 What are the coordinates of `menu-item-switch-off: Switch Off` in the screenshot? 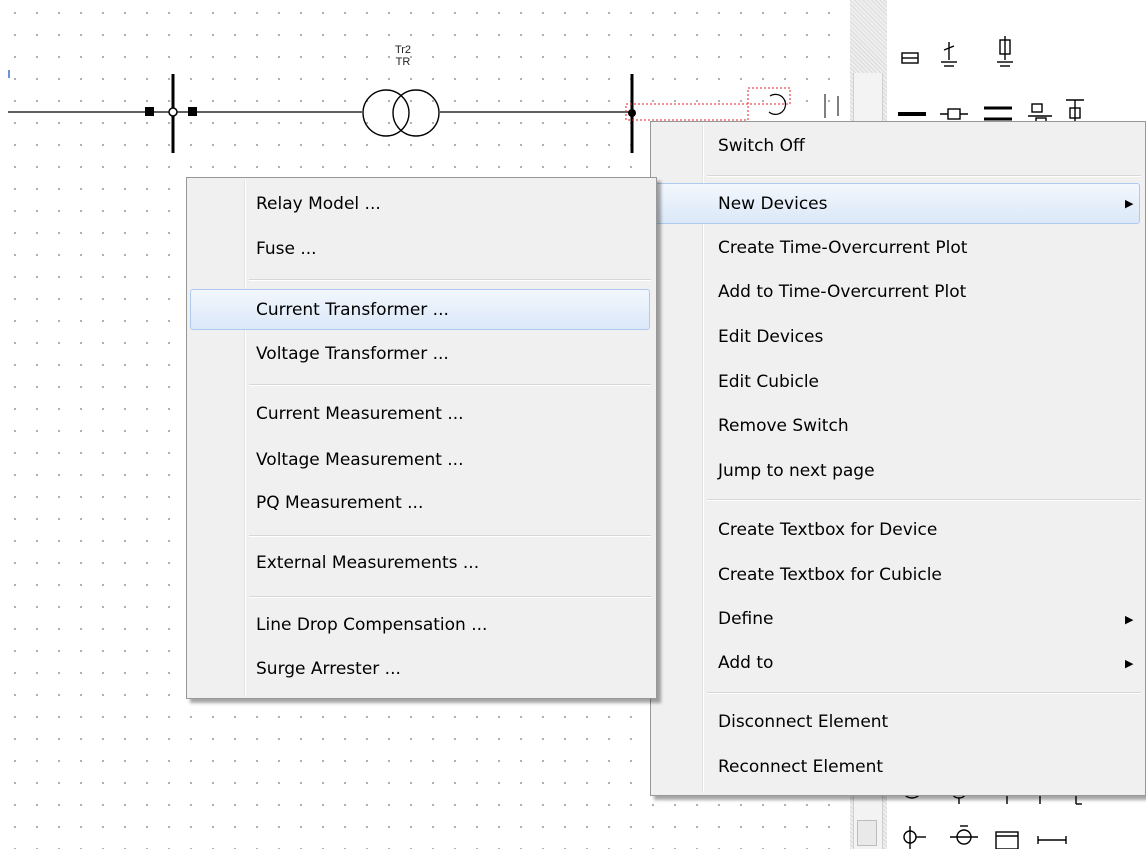 It's located at (897, 146).